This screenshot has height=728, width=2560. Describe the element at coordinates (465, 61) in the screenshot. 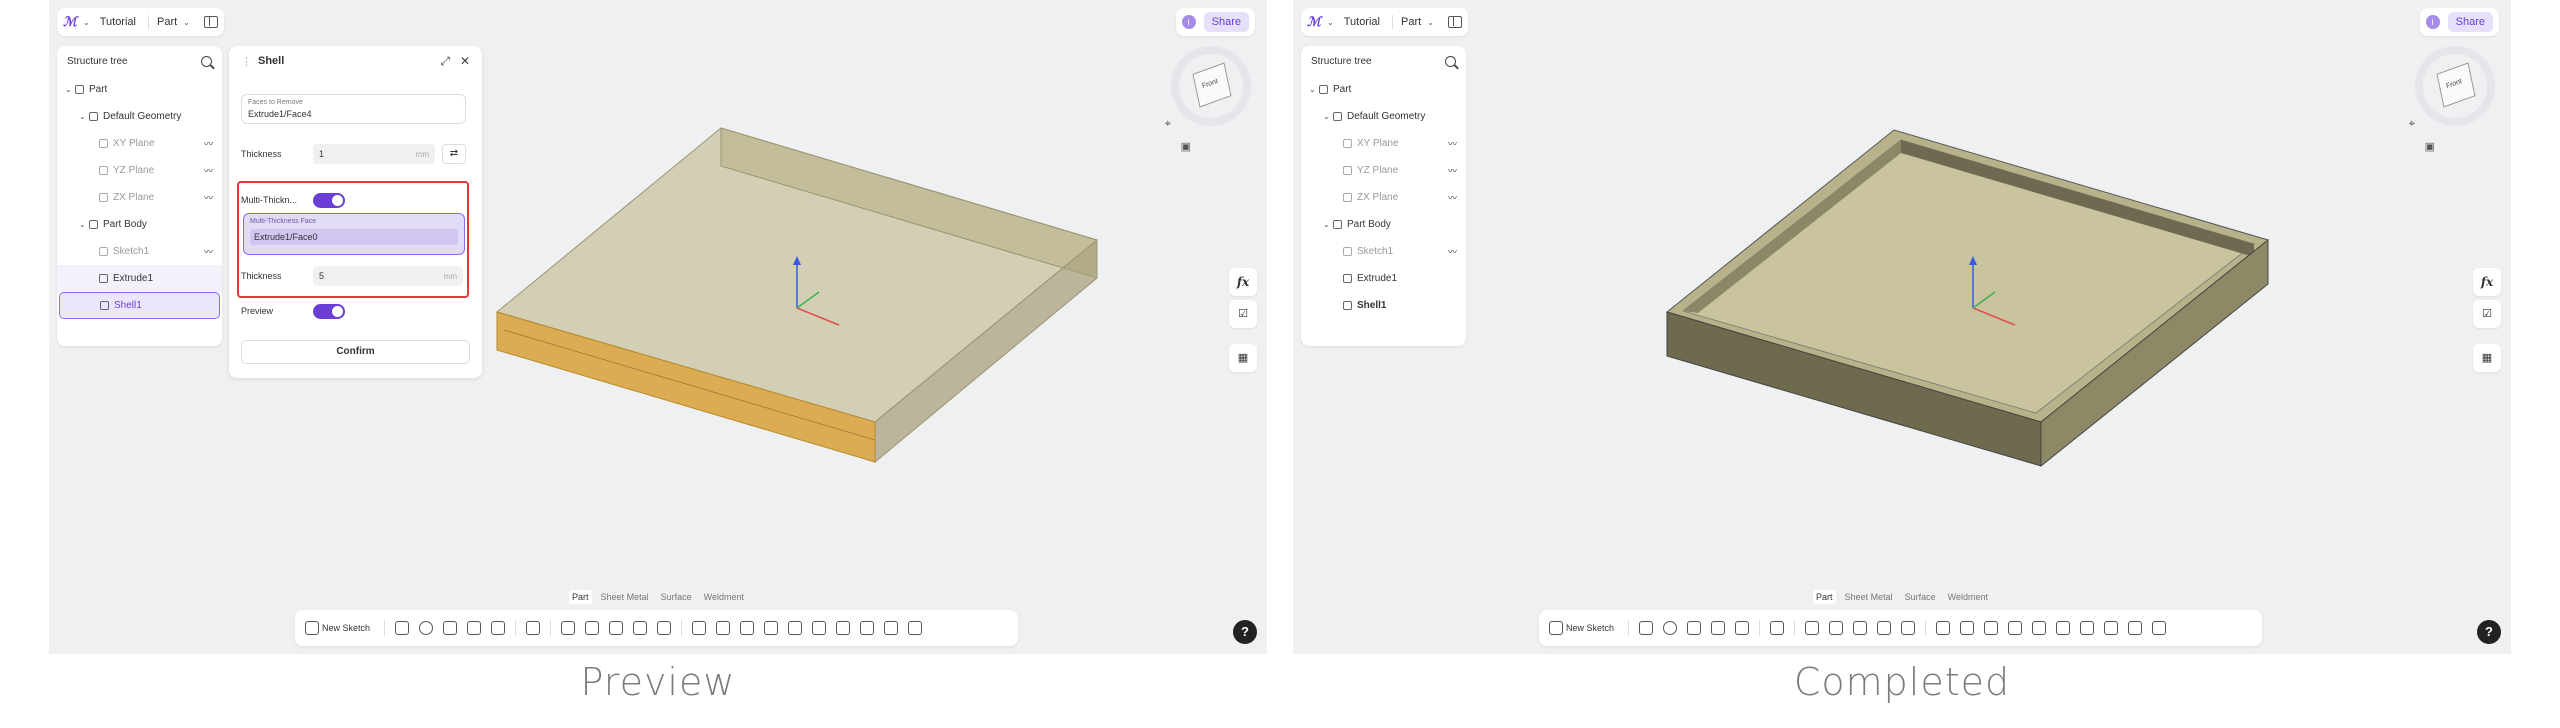

I see `close-icon: ✕` at that location.